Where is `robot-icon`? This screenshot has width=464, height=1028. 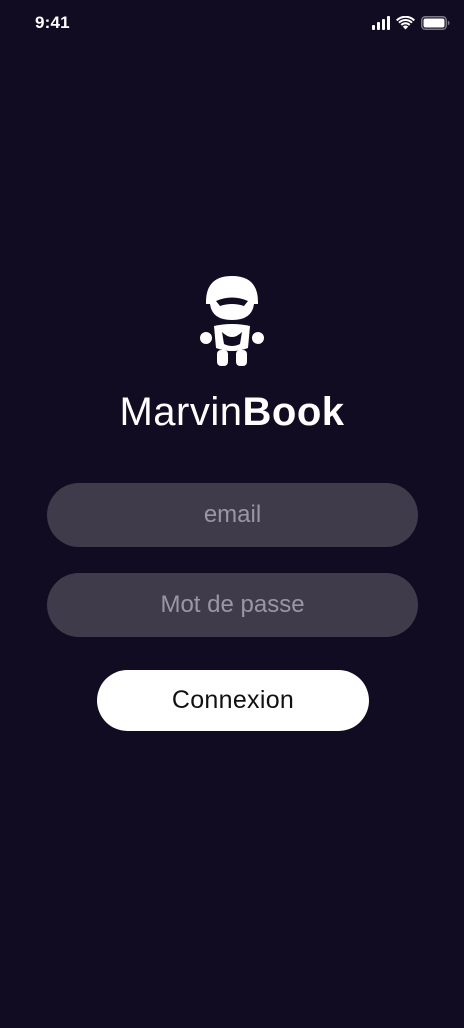 robot-icon is located at coordinates (232, 322).